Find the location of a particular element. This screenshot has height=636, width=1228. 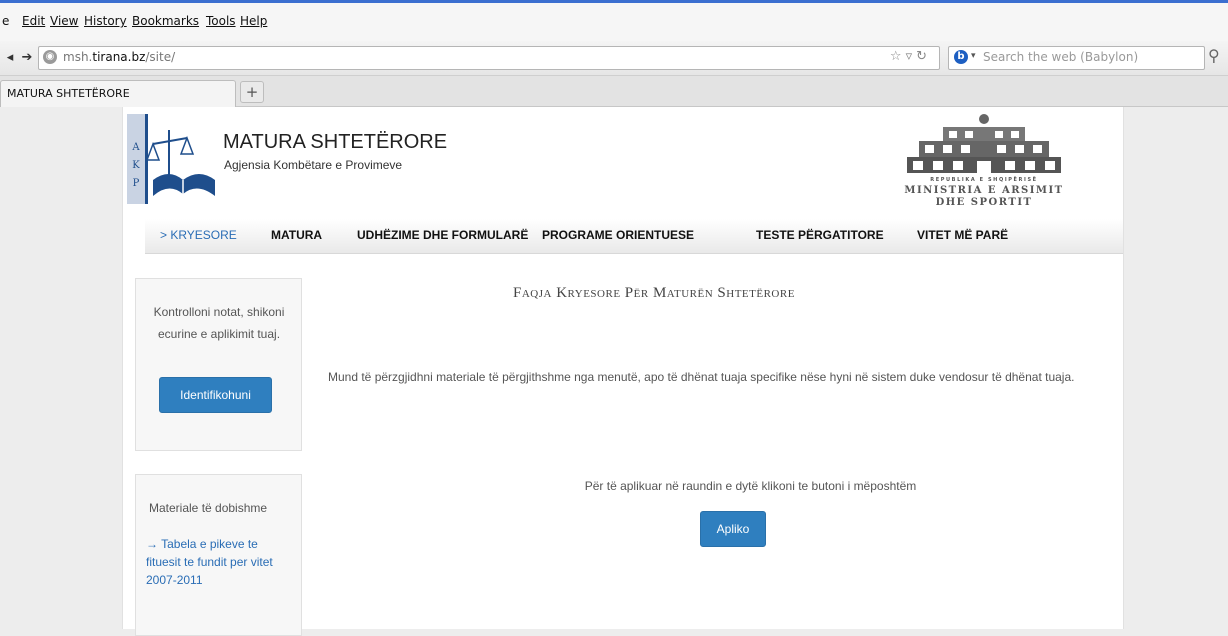

login-button: Identifikohuni is located at coordinates (215, 395).